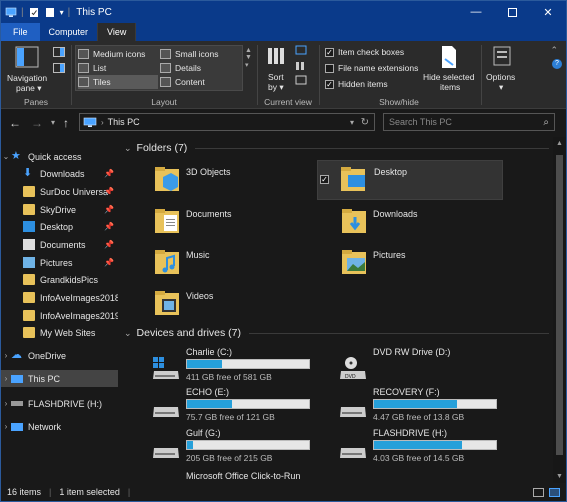 The width and height of the screenshot is (567, 502). Describe the element at coordinates (59, 262) in the screenshot. I see `nav-item-pictures: Pictures 📌` at that location.